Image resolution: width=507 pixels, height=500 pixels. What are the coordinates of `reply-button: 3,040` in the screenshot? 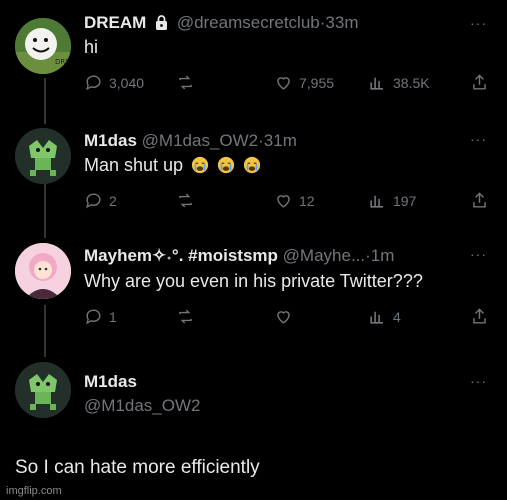 It's located at (114, 82).